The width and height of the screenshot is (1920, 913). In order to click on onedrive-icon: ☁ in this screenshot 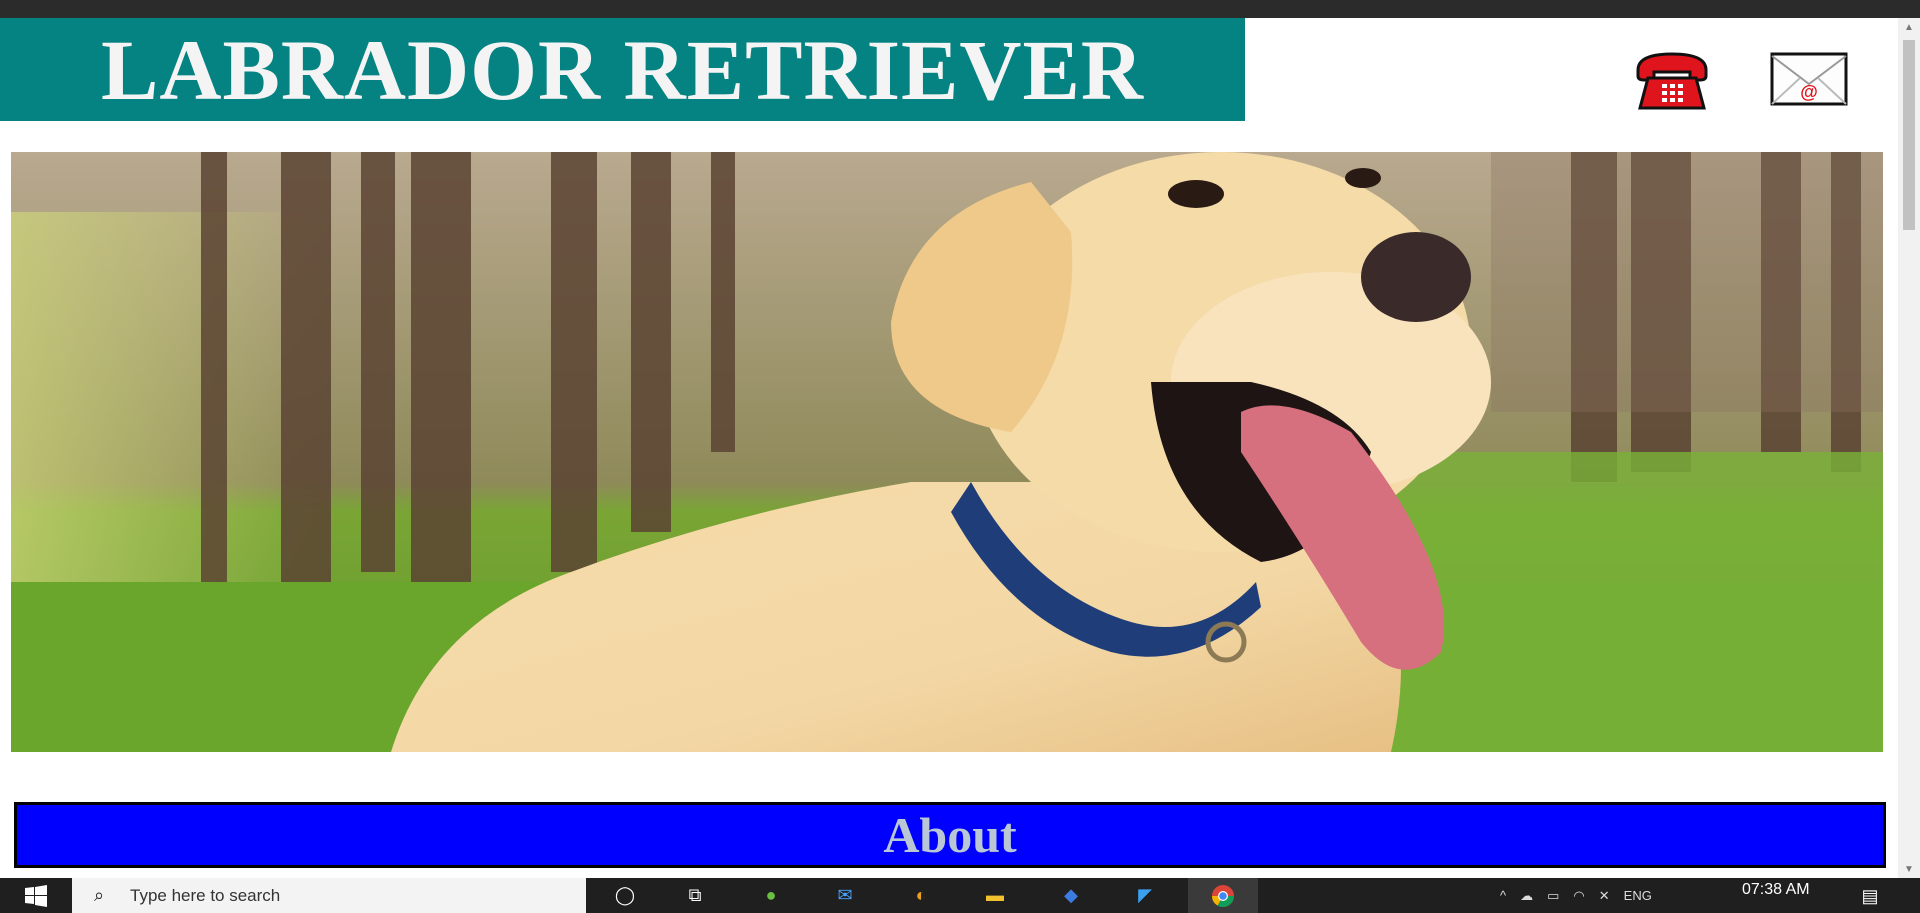, I will do `click(1526, 896)`.